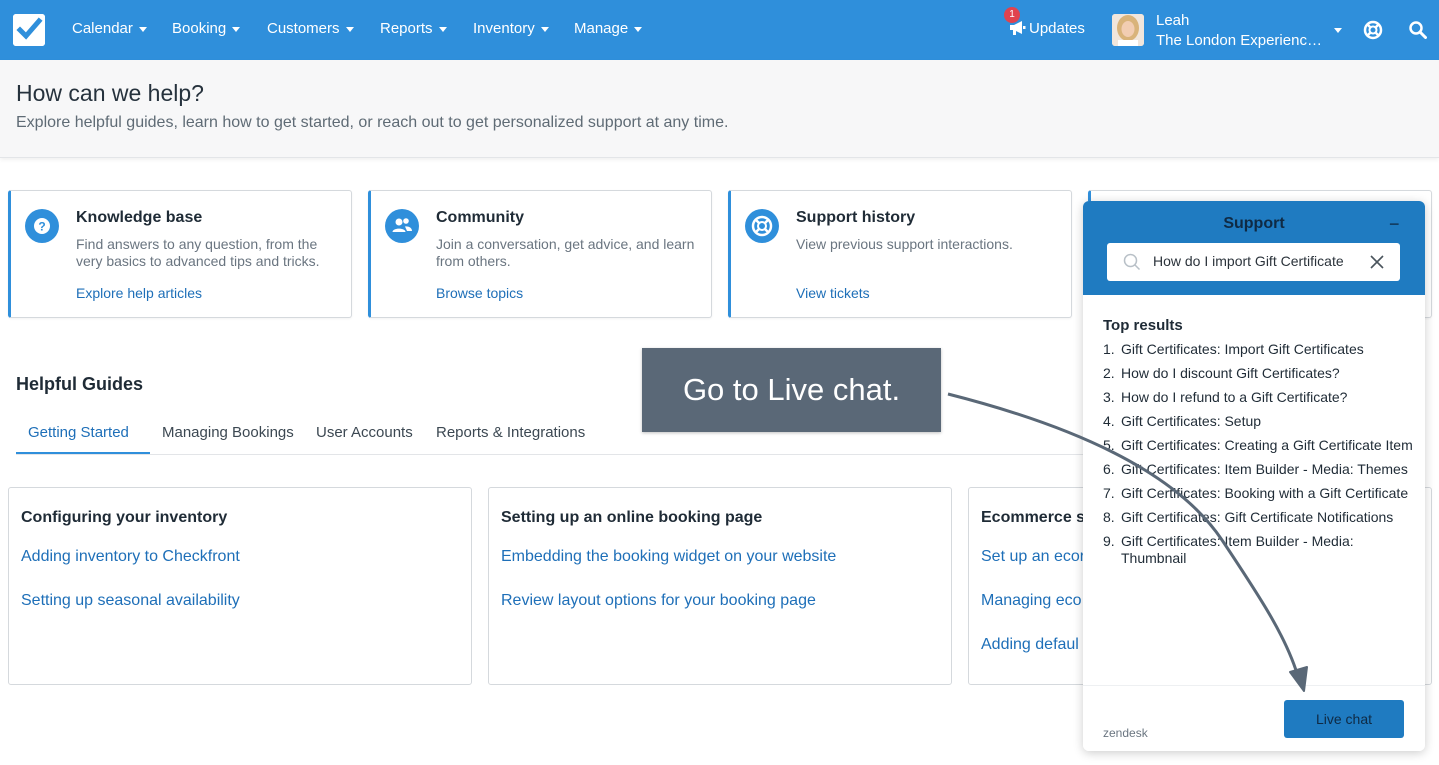  Describe the element at coordinates (1128, 30) in the screenshot. I see `avatar` at that location.